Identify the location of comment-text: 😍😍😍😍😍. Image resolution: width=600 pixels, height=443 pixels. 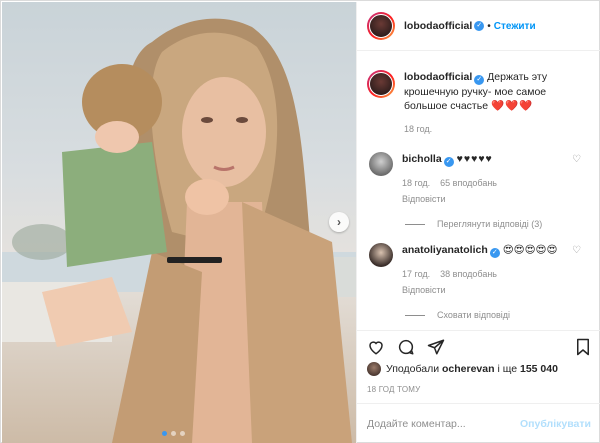
(530, 250).